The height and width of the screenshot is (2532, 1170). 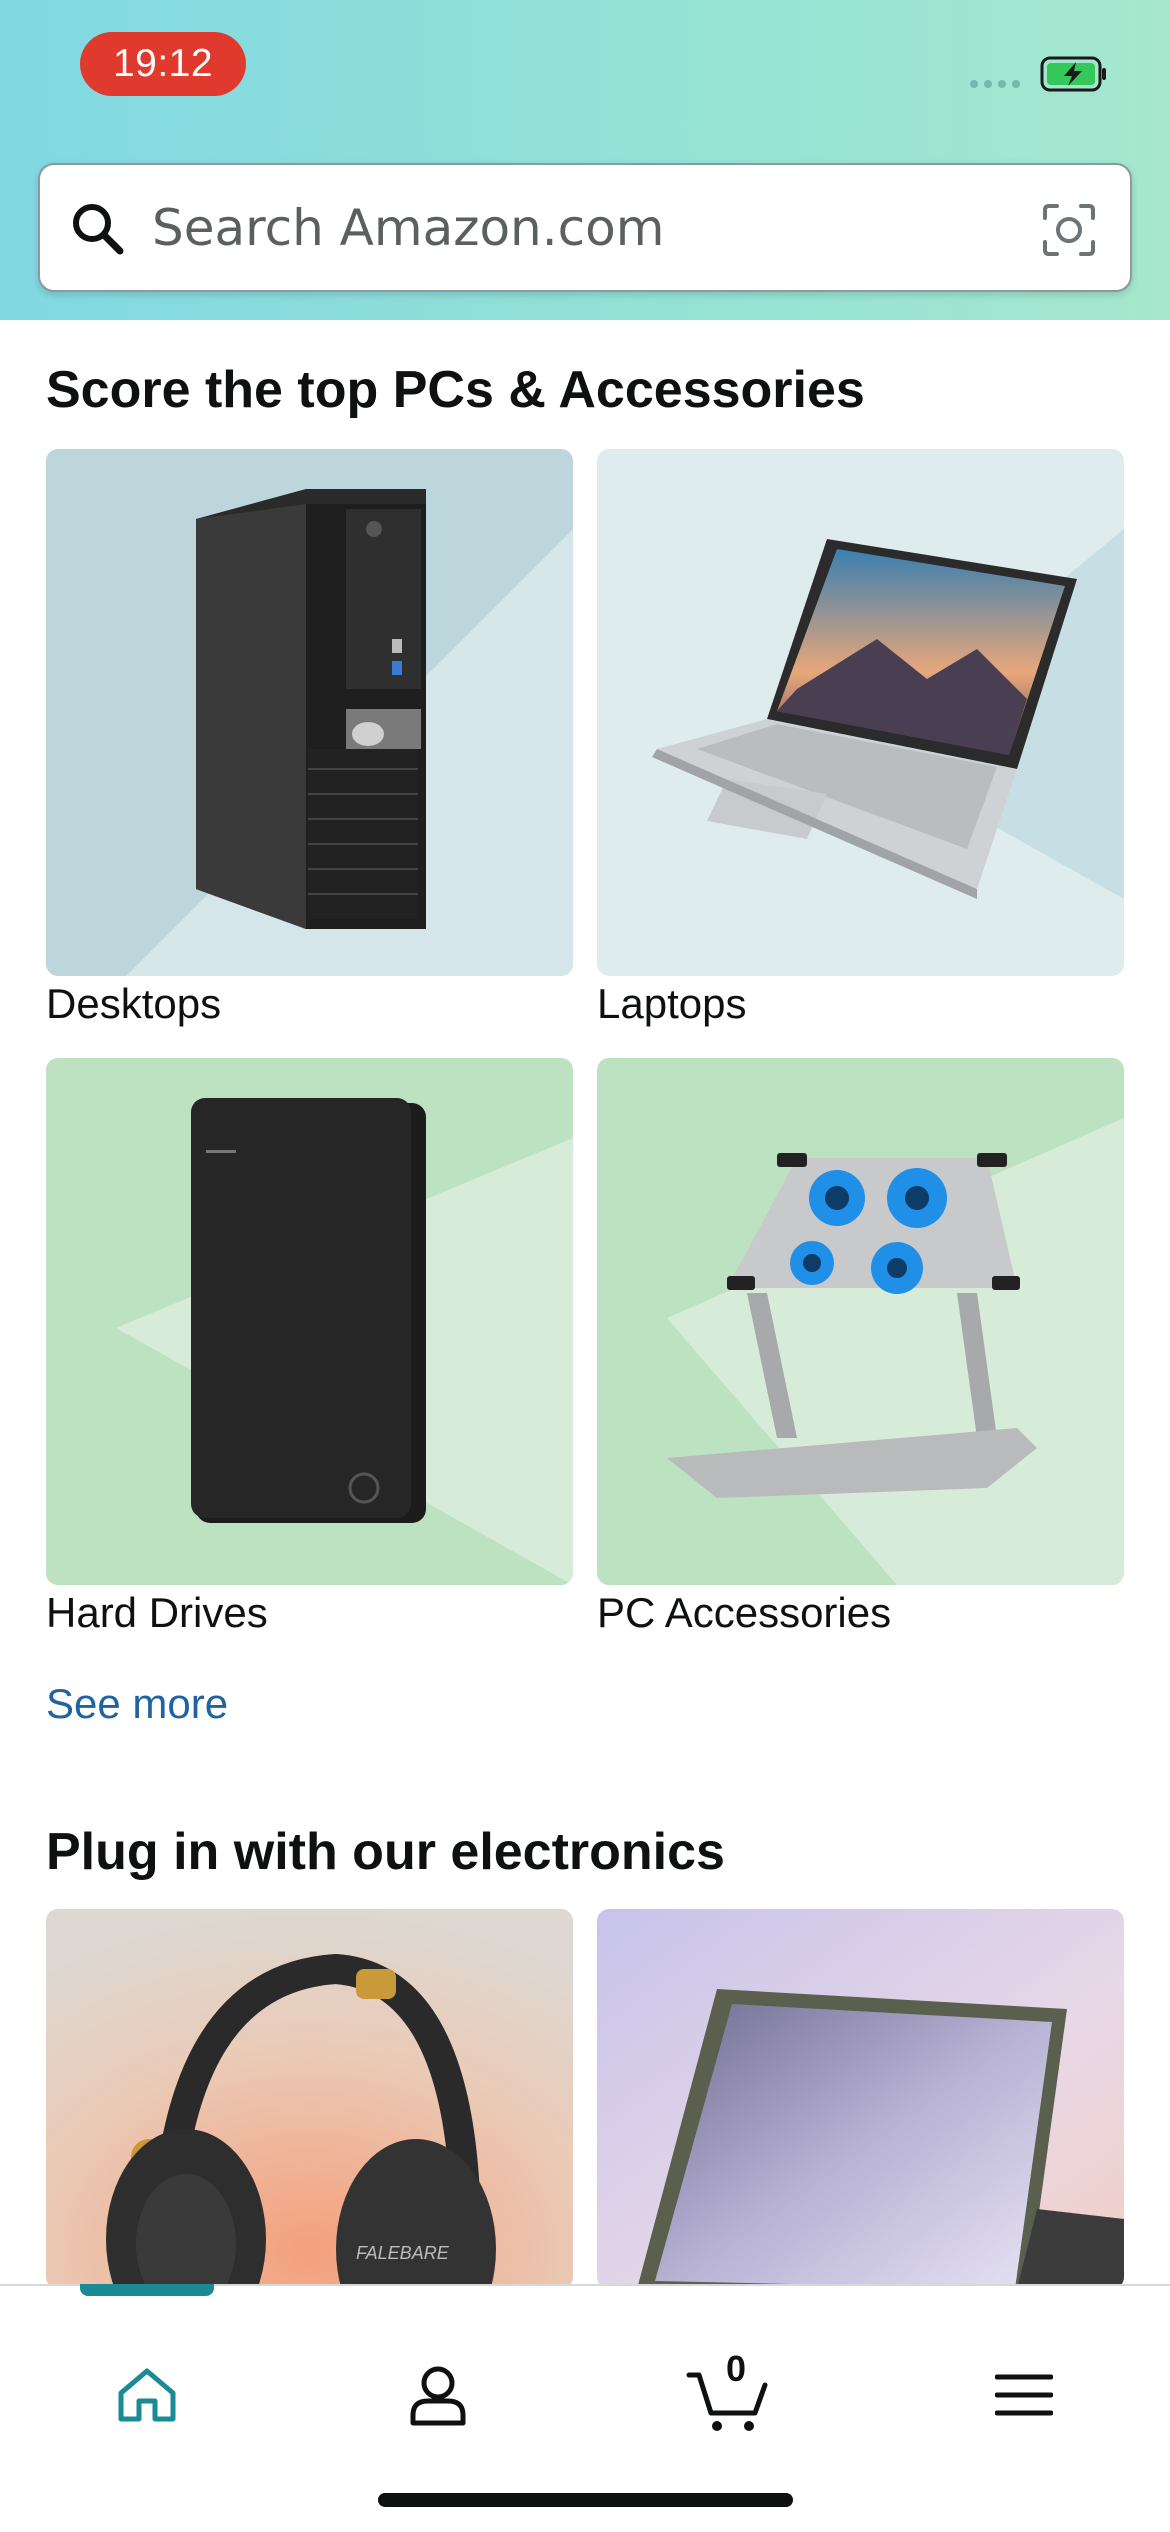 I want to click on status-time: 19:12, so click(x=163, y=64).